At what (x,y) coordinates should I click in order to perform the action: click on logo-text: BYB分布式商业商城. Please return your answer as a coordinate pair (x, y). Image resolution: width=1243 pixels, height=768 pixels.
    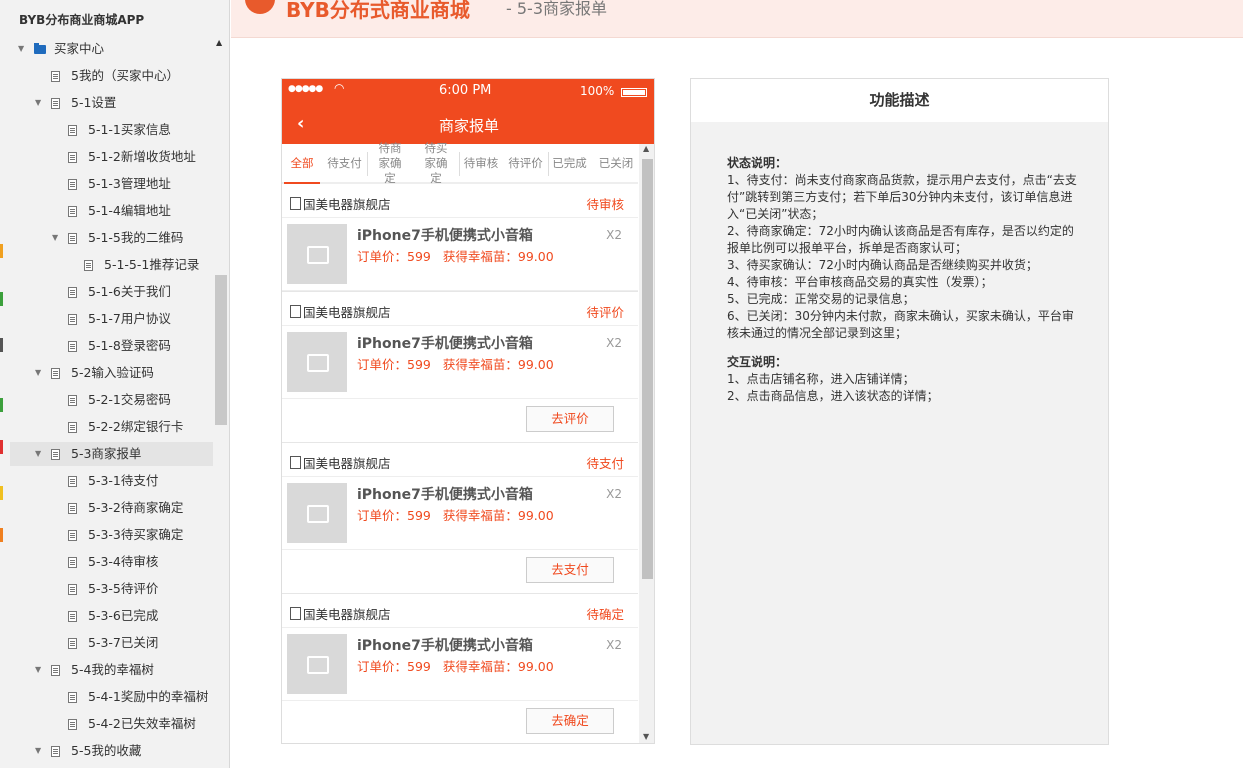
    Looking at the image, I should click on (378, 11).